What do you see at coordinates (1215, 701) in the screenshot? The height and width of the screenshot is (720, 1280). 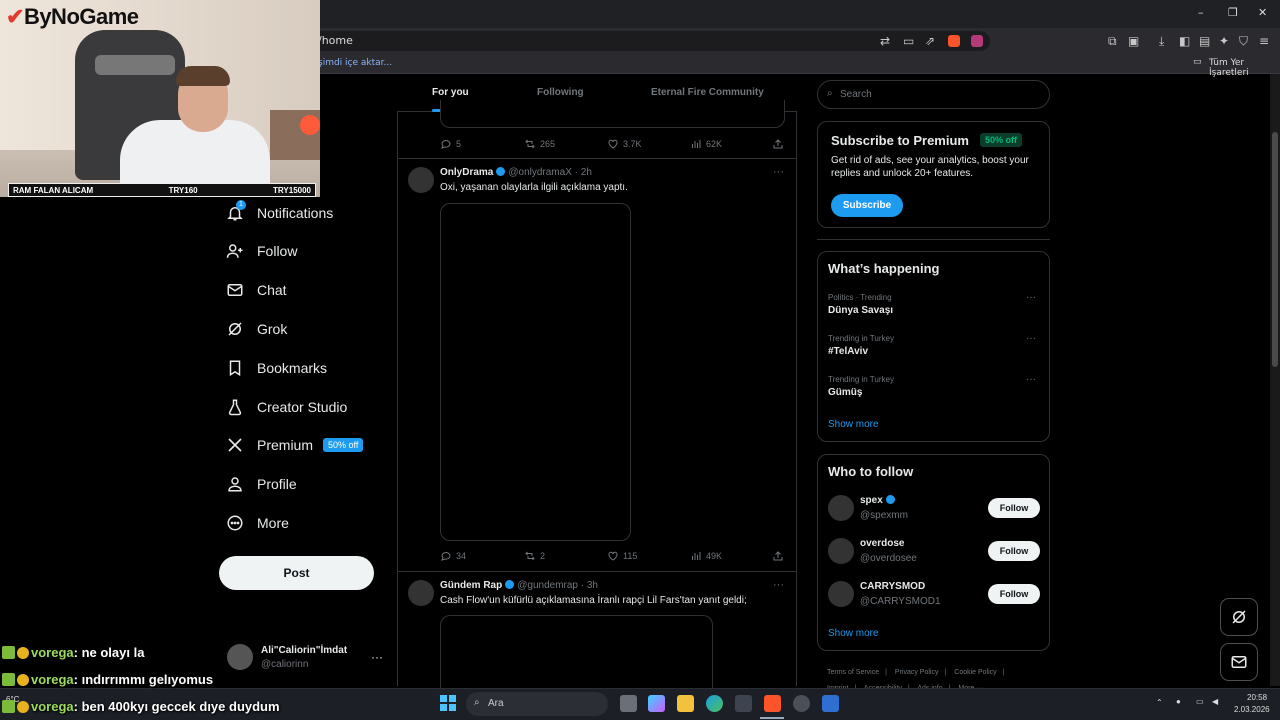 I see `volume-icon: ◀` at bounding box center [1215, 701].